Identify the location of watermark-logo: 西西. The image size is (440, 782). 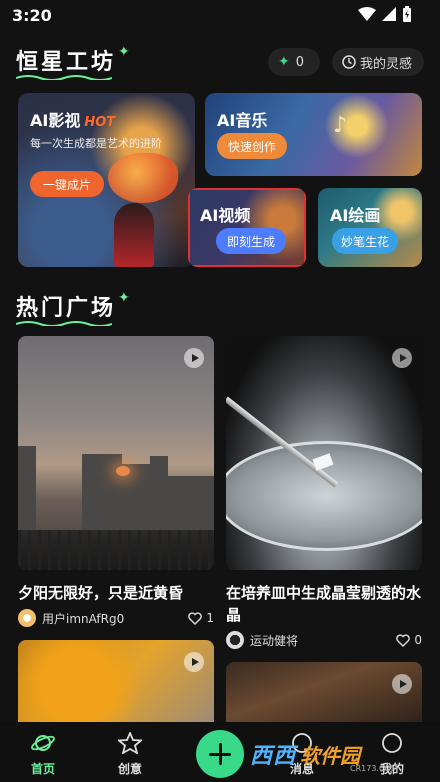
(273, 756).